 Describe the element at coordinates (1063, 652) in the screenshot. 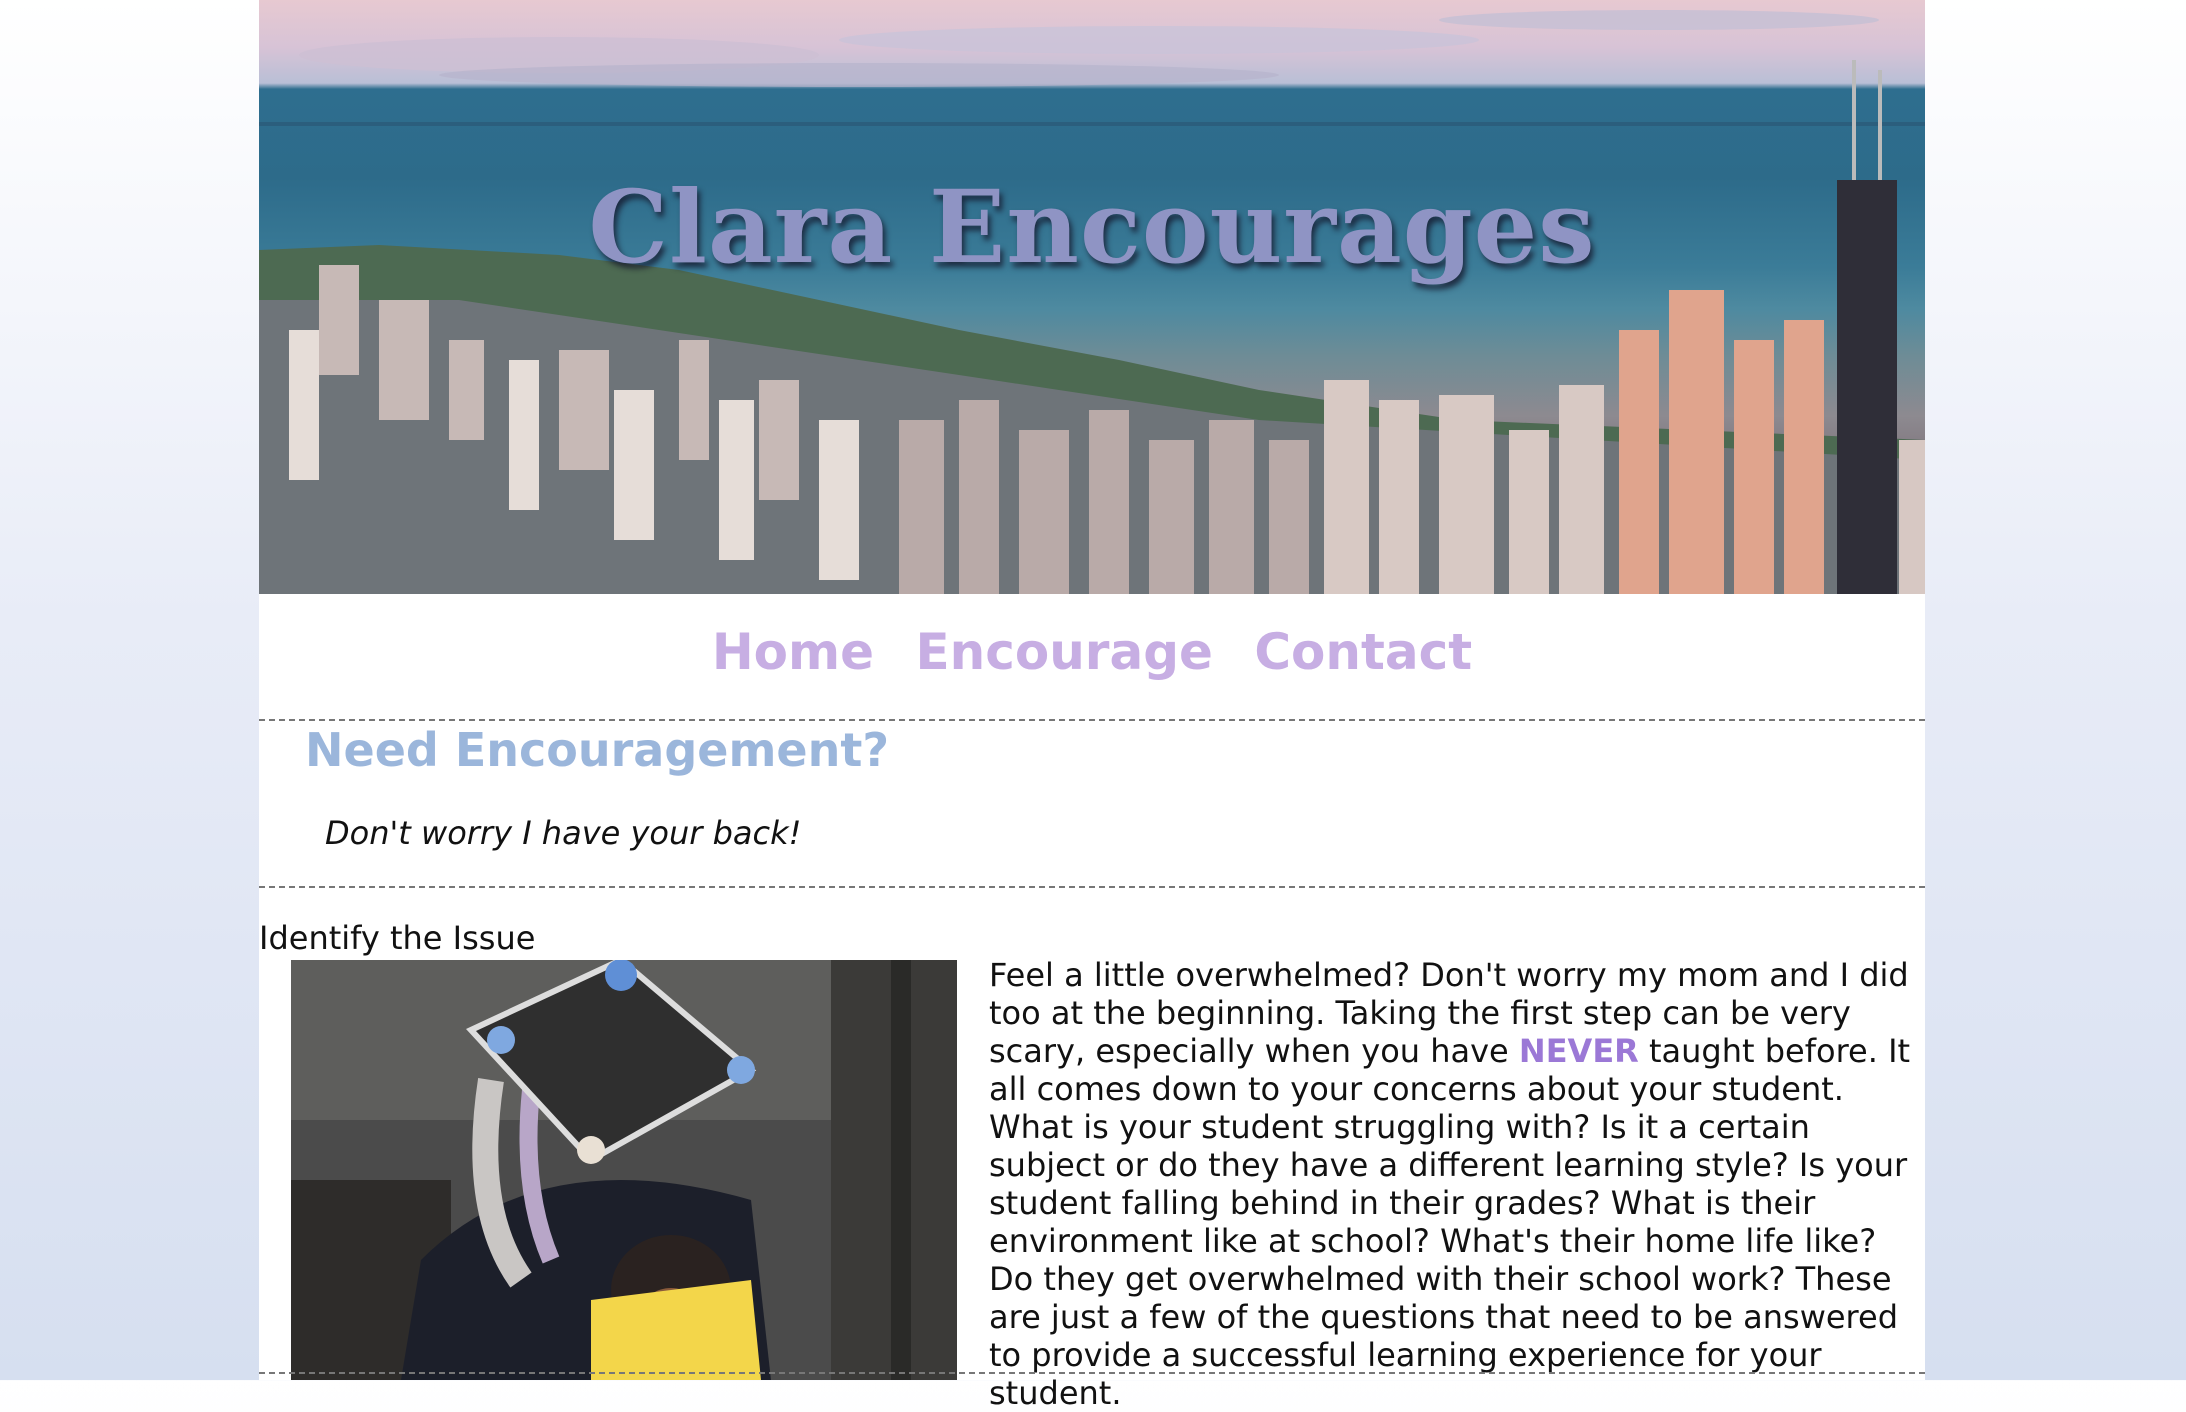

I see `nav-encourage-link: Encourage` at that location.